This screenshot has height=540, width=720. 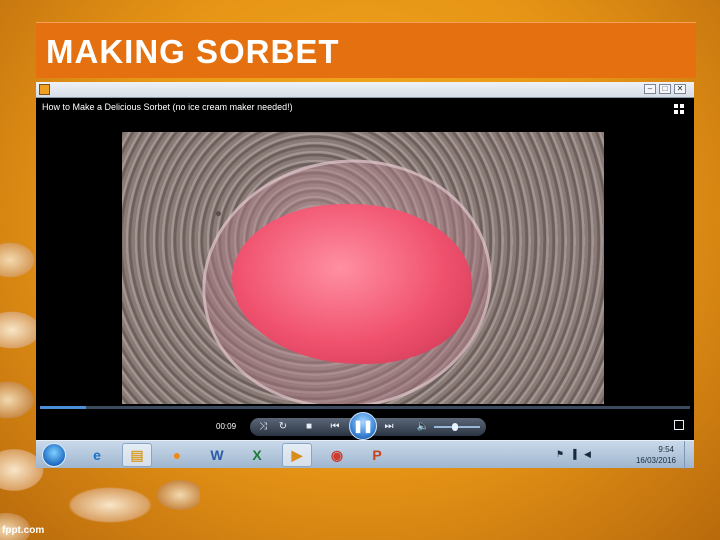 I want to click on previous-icon: ⏮, so click(x=335, y=427).